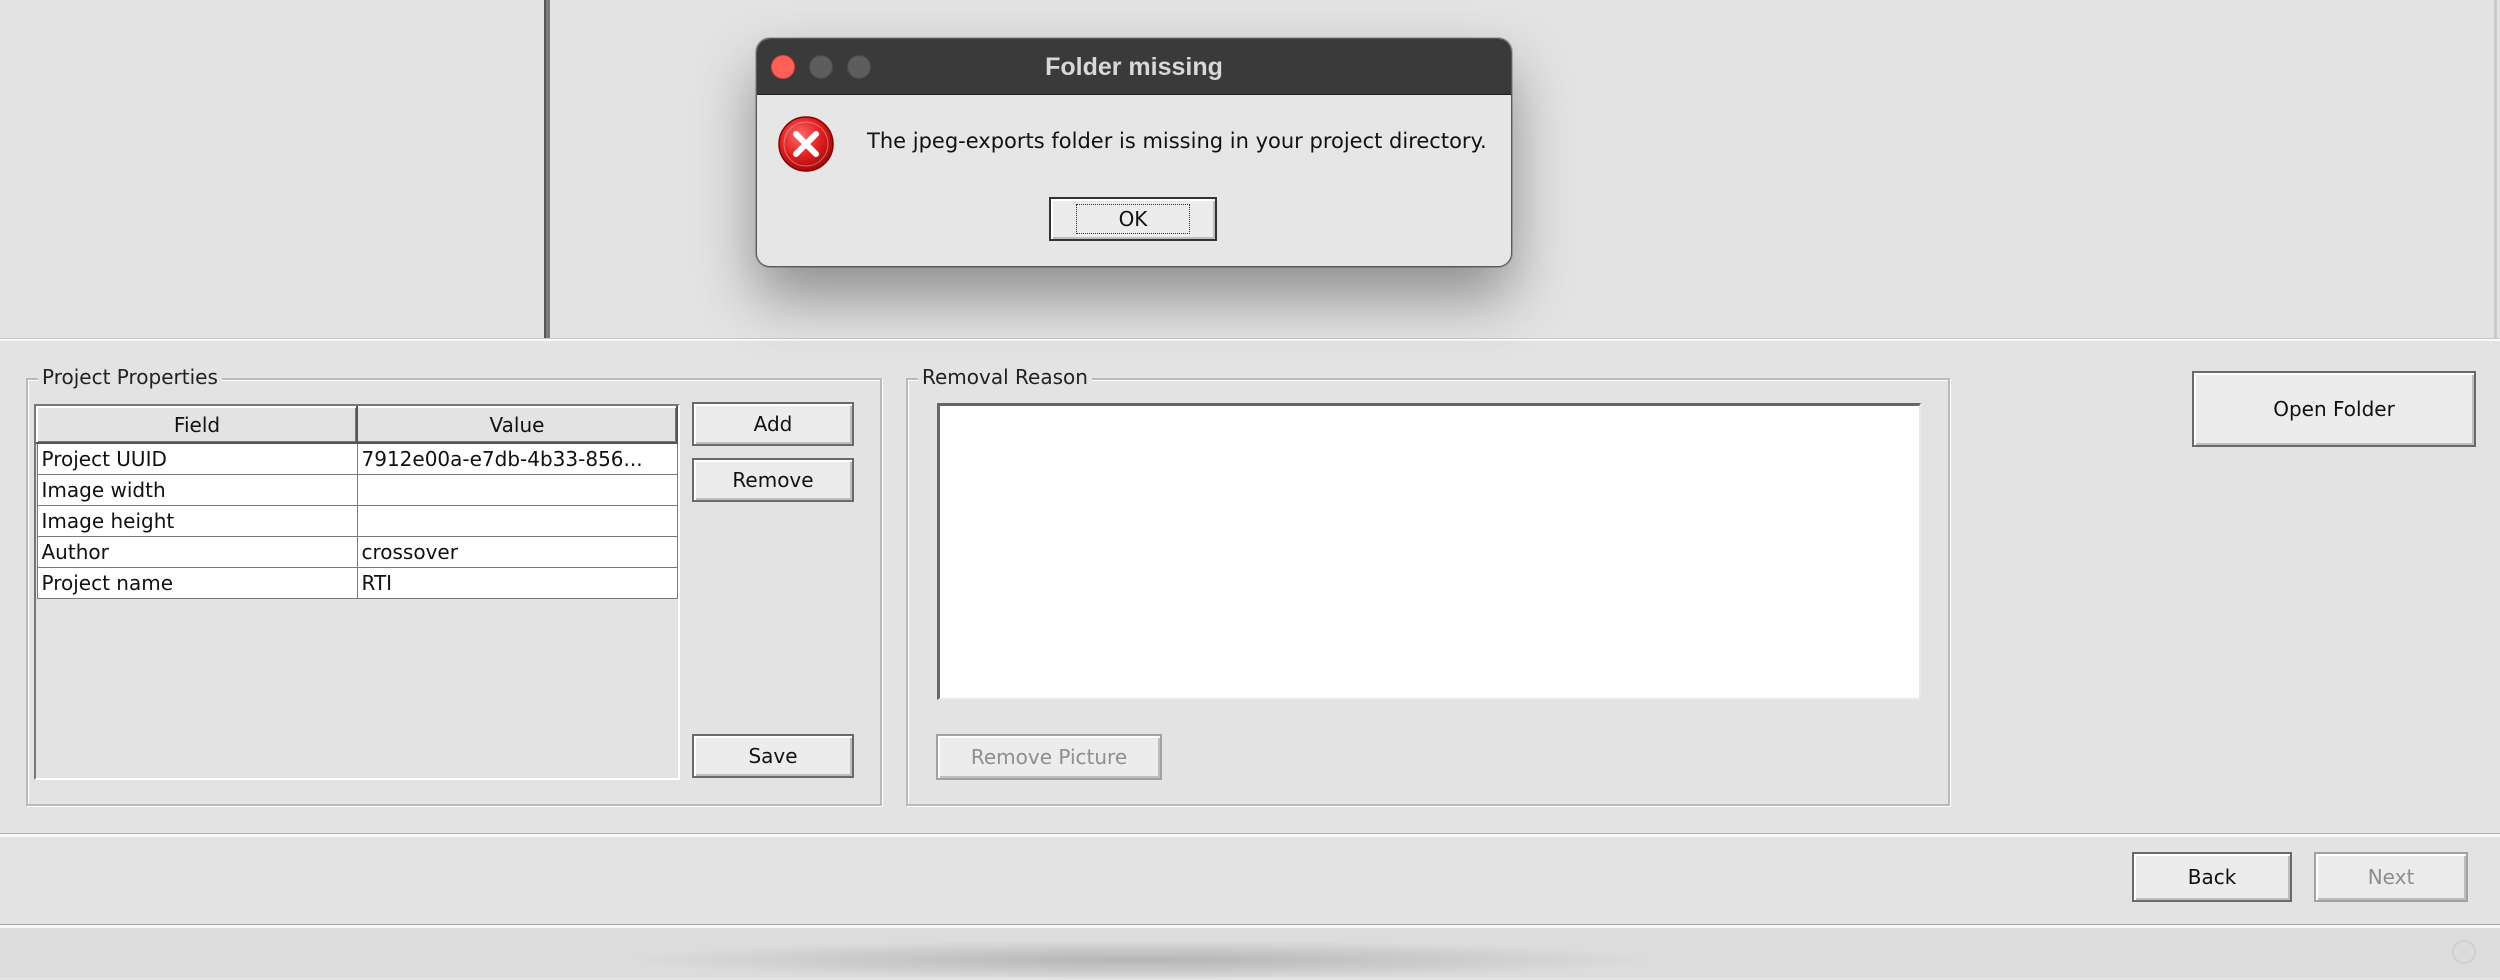  I want to click on field-cell: Image height, so click(197, 520).